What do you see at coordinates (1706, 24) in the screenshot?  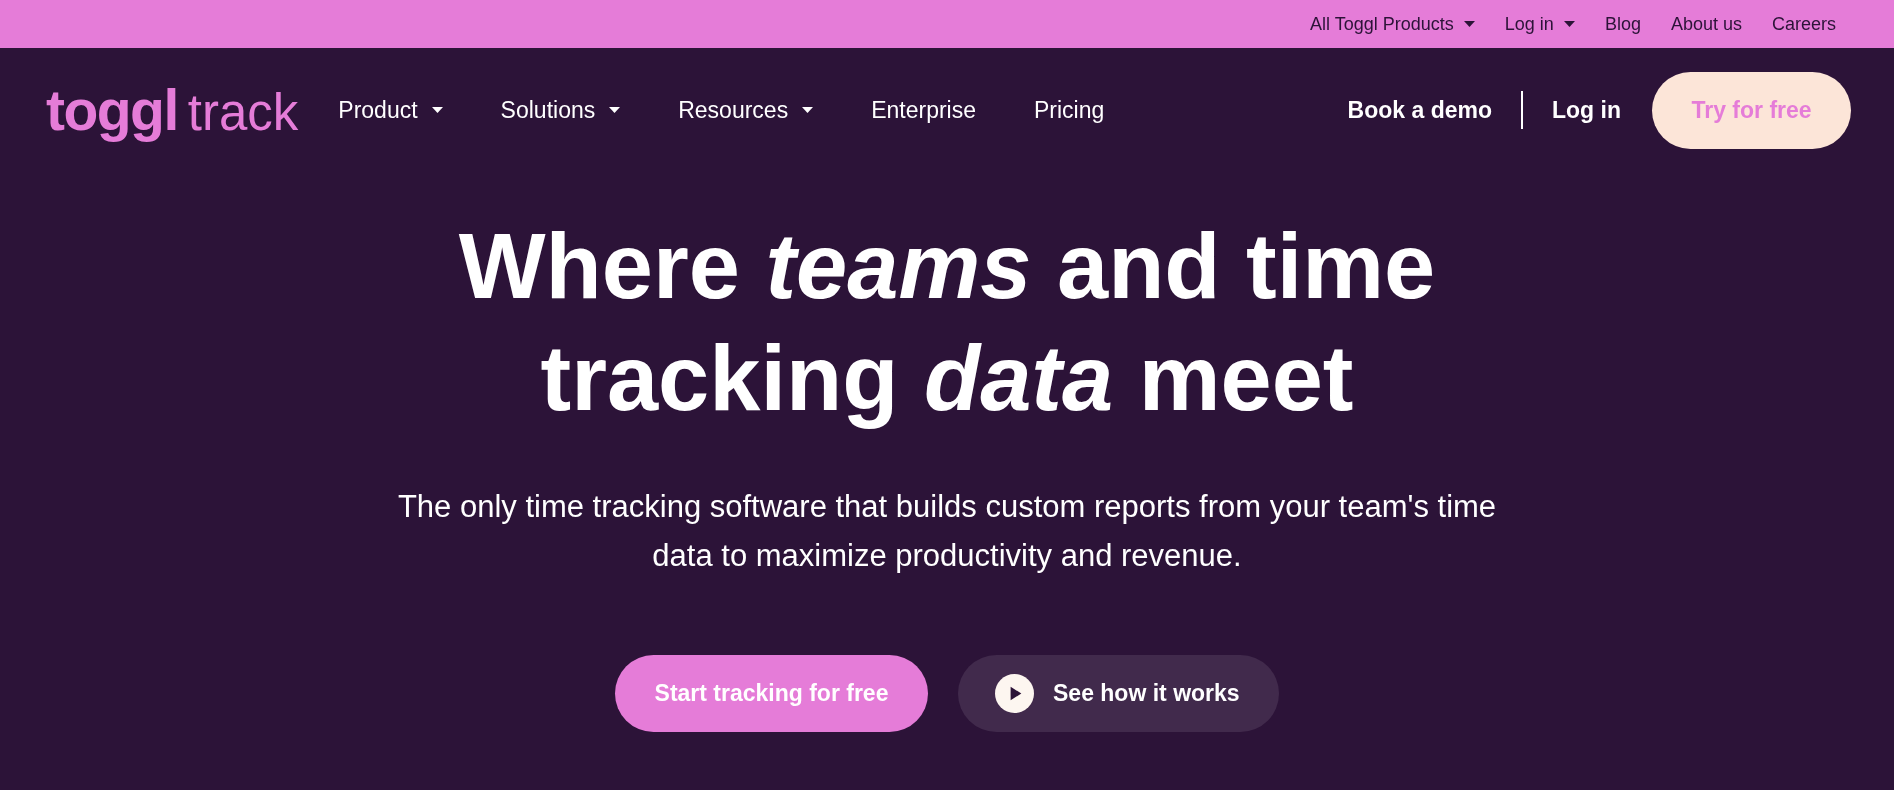 I see `top-bar-link: About us` at bounding box center [1706, 24].